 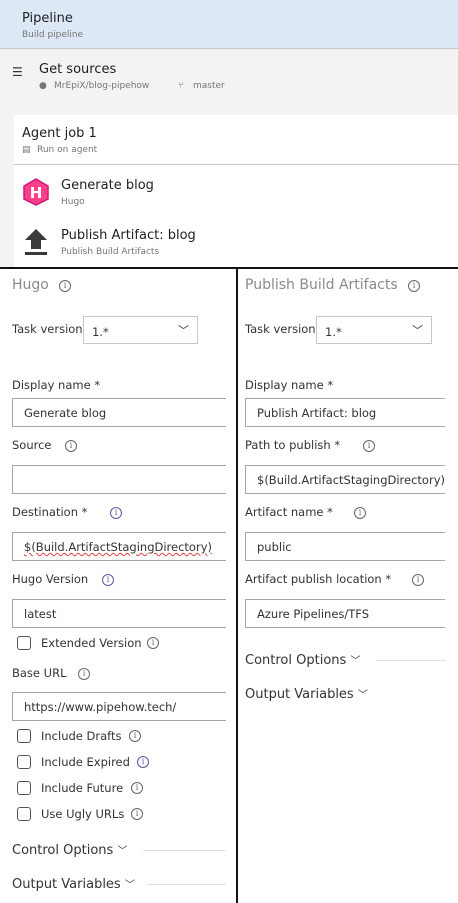 I want to click on display-name-input: Publish Artifact: blog, so click(x=345, y=412).